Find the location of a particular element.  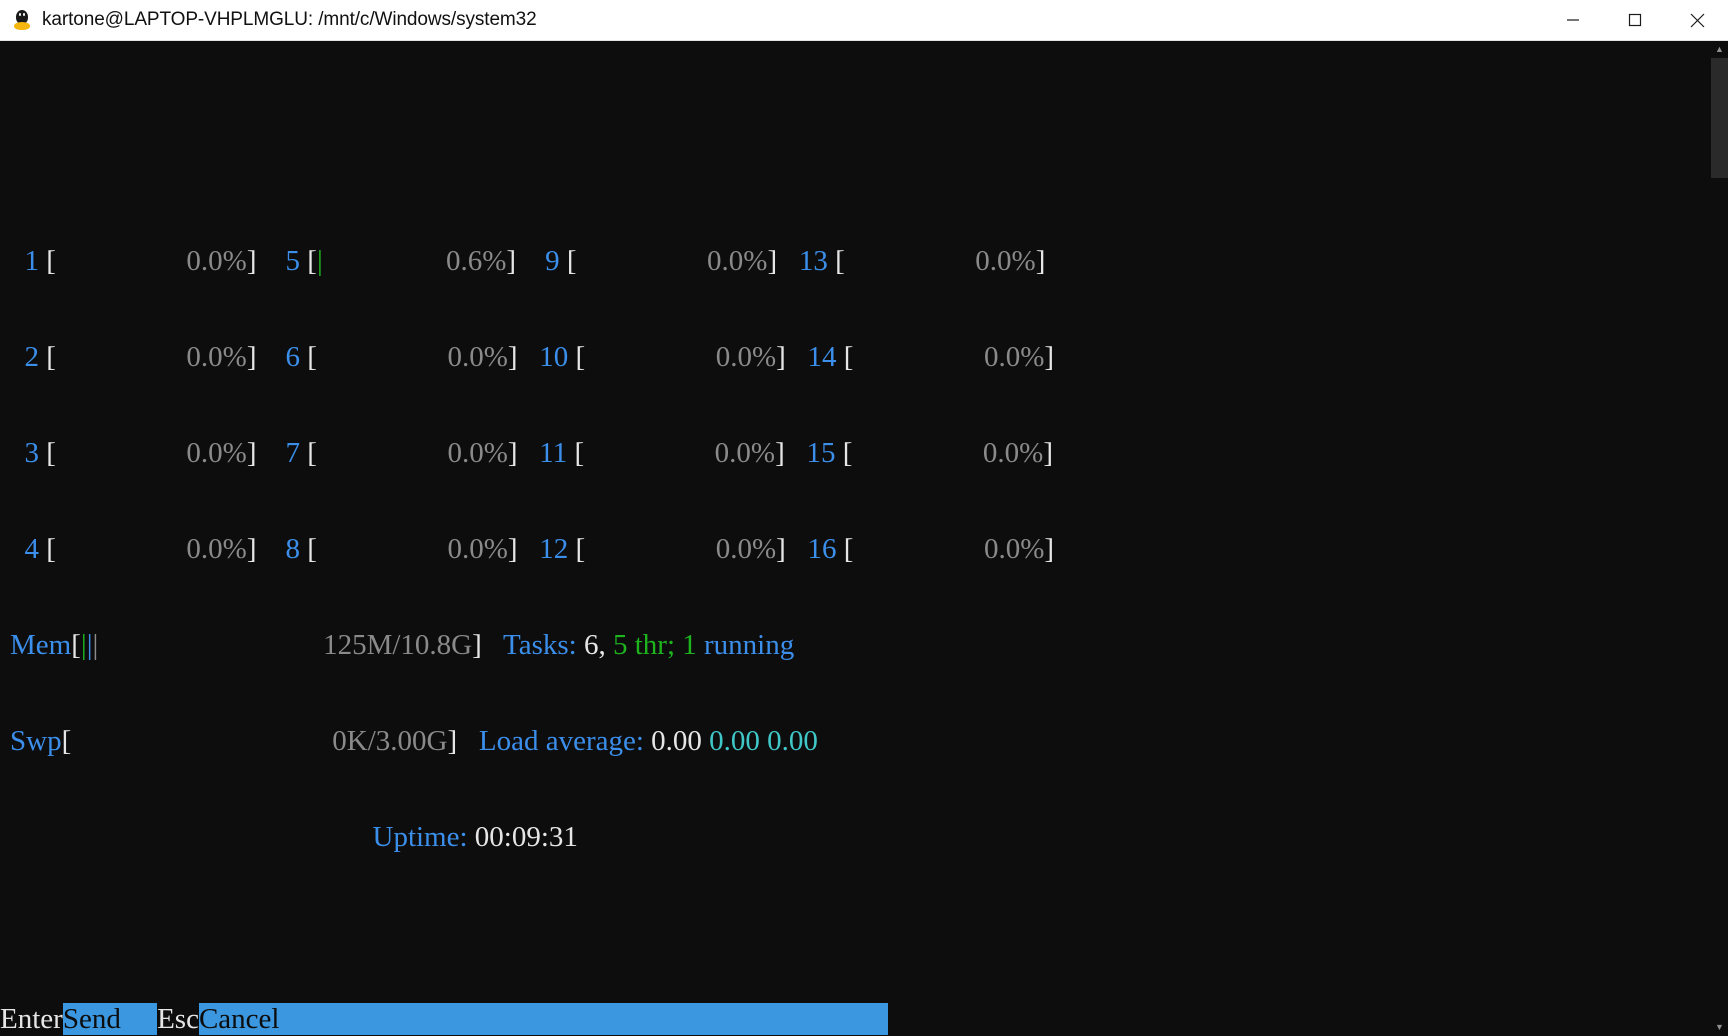

cpu-meter-id: 4 is located at coordinates (25, 549).